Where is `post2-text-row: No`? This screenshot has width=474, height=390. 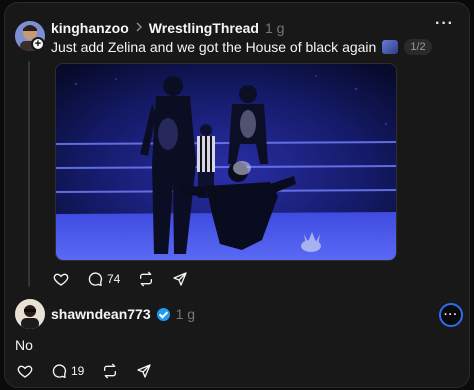
post2-text-row: No is located at coordinates (24, 345).